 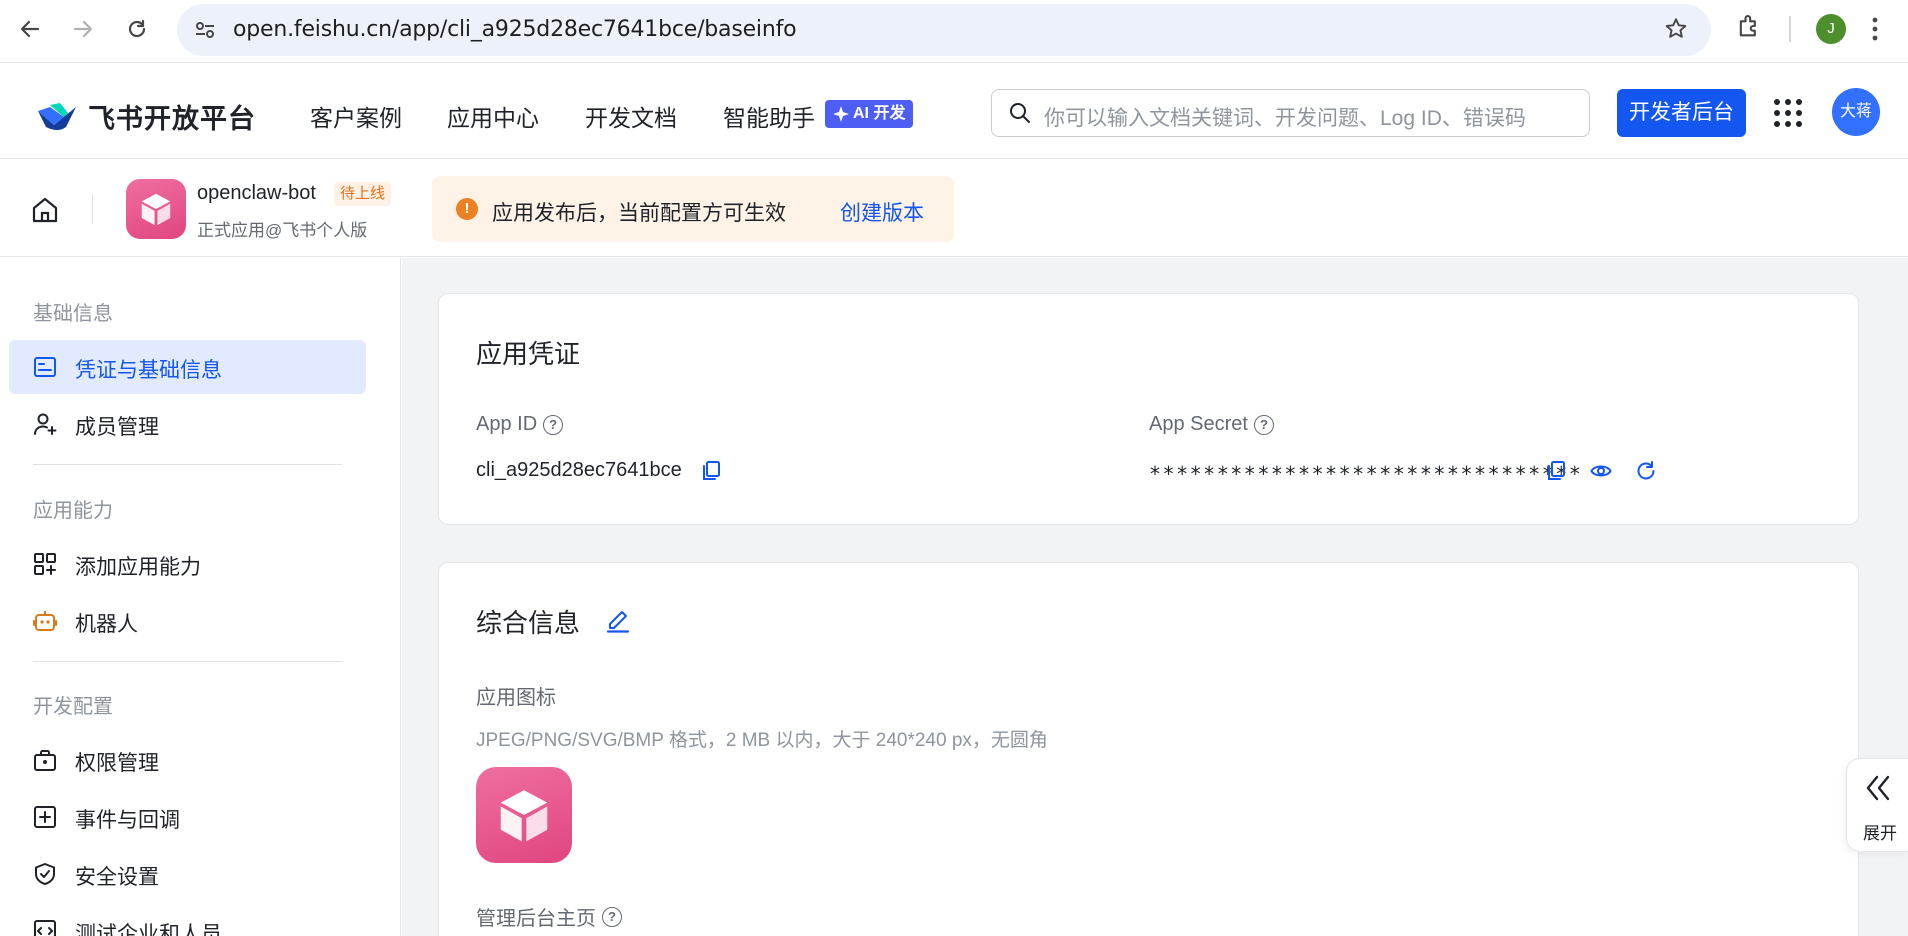 I want to click on sidebar-item-add-capability: 添加应用能力, so click(x=187, y=564).